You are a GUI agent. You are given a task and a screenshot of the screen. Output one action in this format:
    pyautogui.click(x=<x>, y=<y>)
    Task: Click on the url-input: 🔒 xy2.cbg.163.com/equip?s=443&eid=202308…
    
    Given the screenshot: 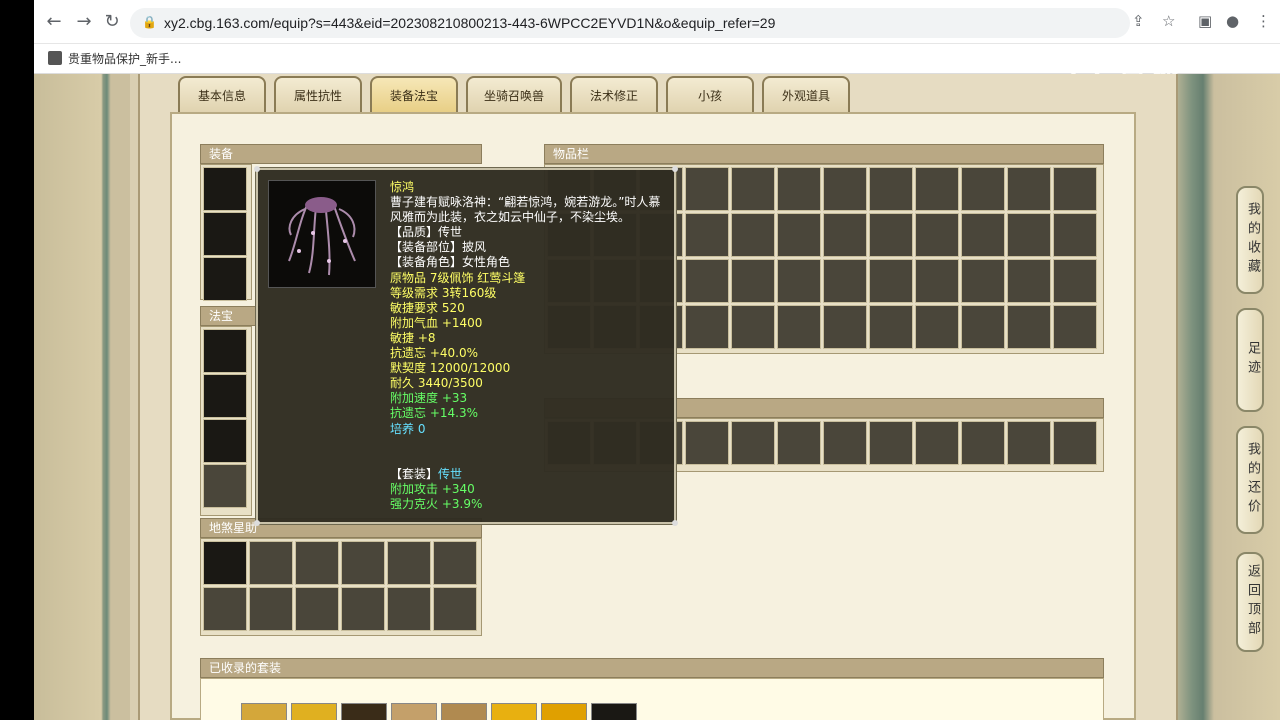 What is the action you would take?
    pyautogui.click(x=630, y=23)
    